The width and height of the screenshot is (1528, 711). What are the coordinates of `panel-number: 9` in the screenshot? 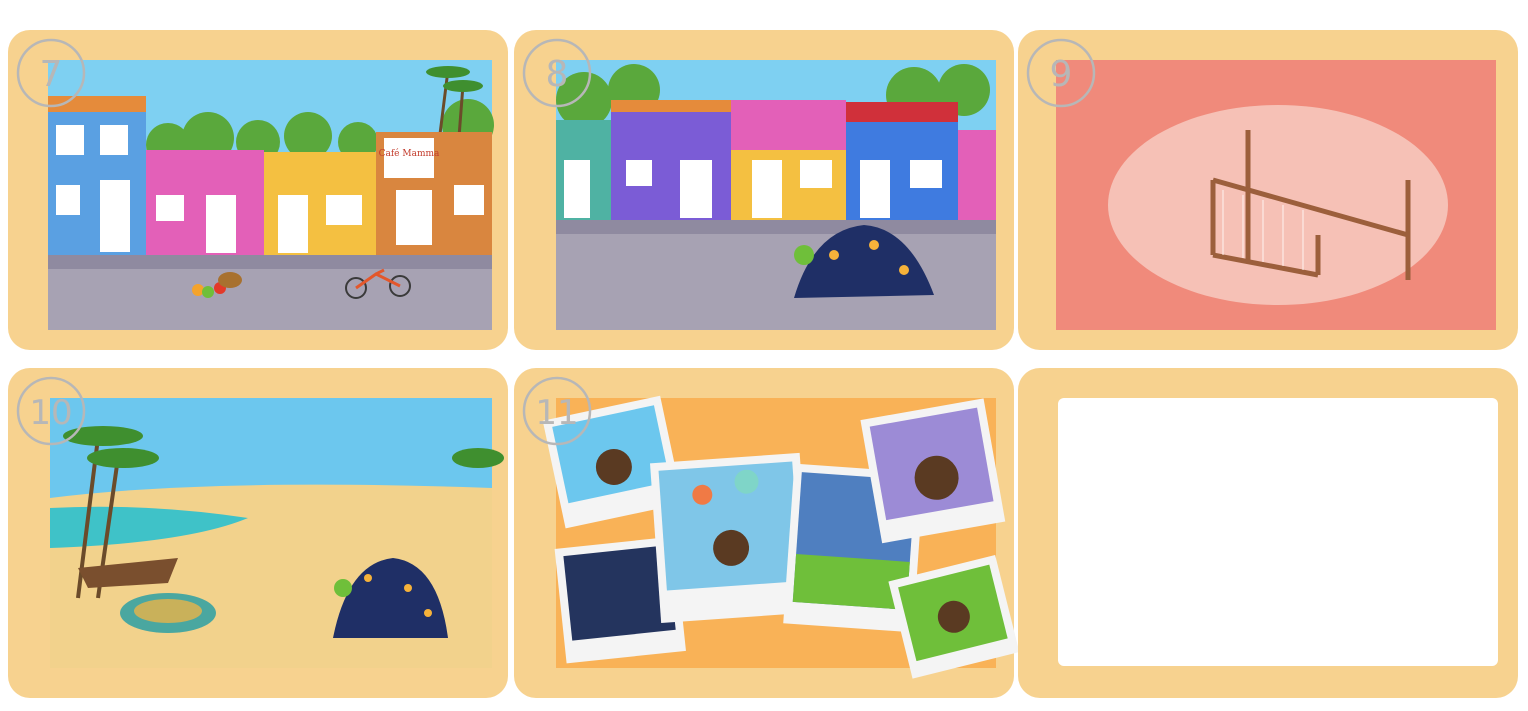 It's located at (1061, 74).